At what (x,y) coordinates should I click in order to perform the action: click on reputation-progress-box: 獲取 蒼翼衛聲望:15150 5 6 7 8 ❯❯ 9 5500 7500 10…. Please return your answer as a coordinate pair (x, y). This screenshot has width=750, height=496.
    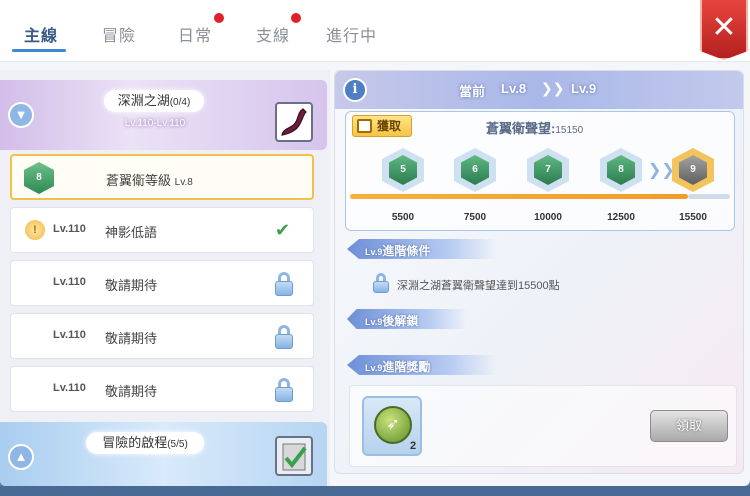
    Looking at the image, I should click on (540, 171).